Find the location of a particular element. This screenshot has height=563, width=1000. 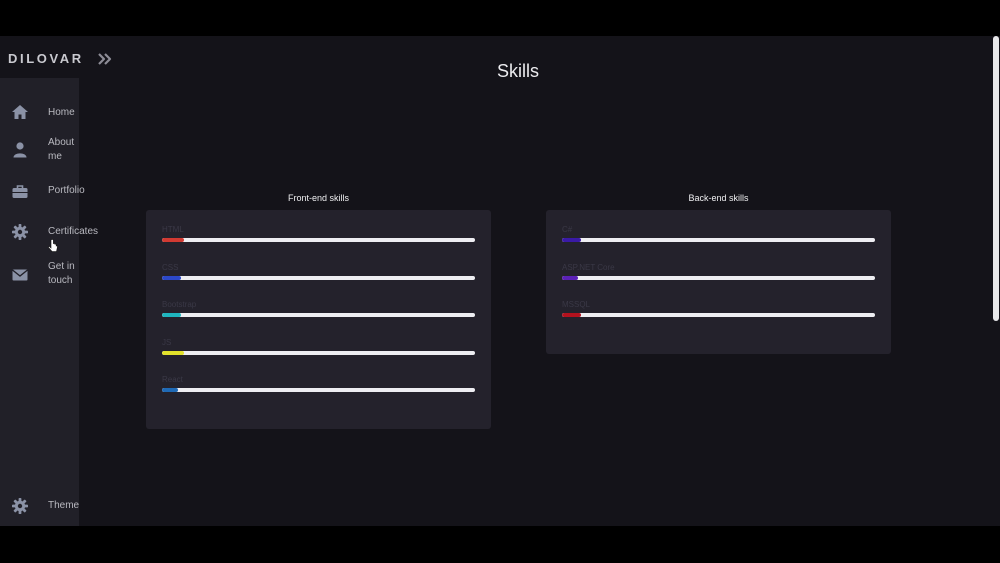

skill-name: MSSQL is located at coordinates (576, 304).